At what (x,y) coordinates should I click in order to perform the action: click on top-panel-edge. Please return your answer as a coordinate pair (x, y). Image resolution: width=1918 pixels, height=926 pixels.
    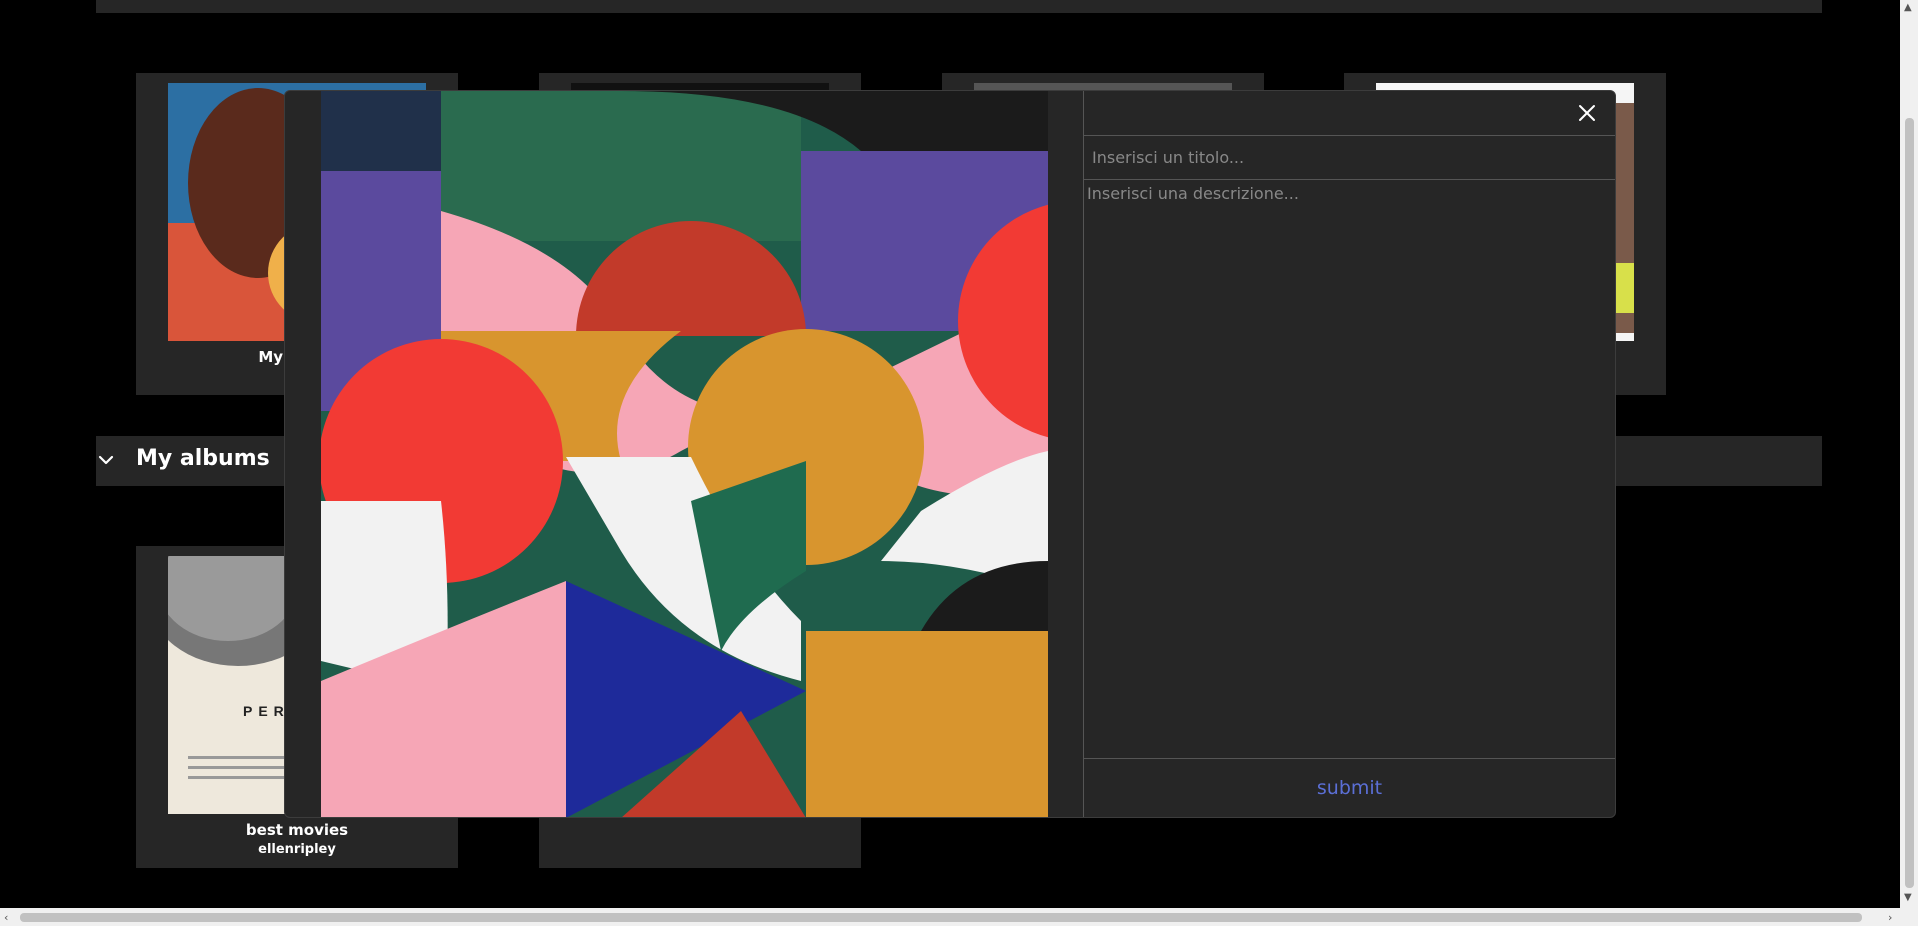
    Looking at the image, I should click on (959, 6).